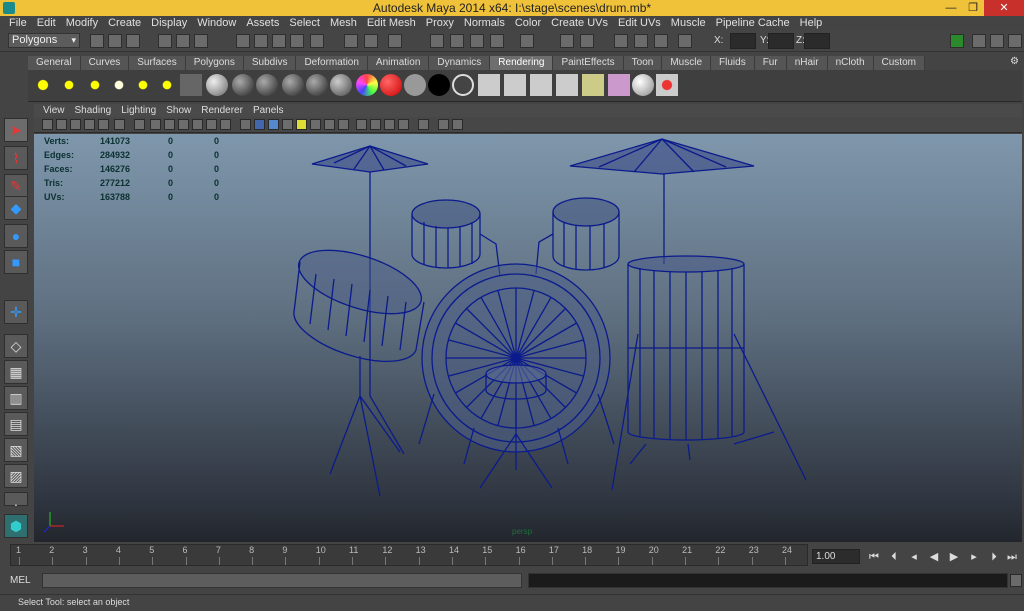 The image size is (1024, 611). Describe the element at coordinates (133, 41) in the screenshot. I see `save-scene-icon` at that location.